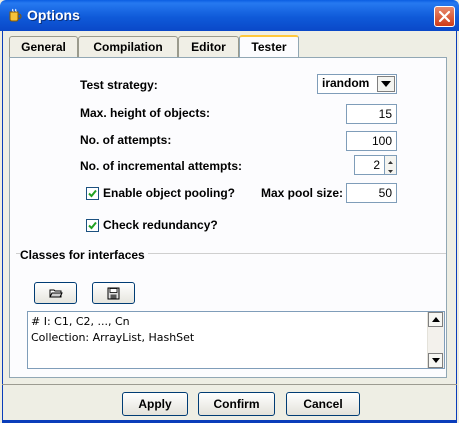 Image resolution: width=459 pixels, height=423 pixels. I want to click on test-strategy-label: Test strategy:, so click(119, 85).